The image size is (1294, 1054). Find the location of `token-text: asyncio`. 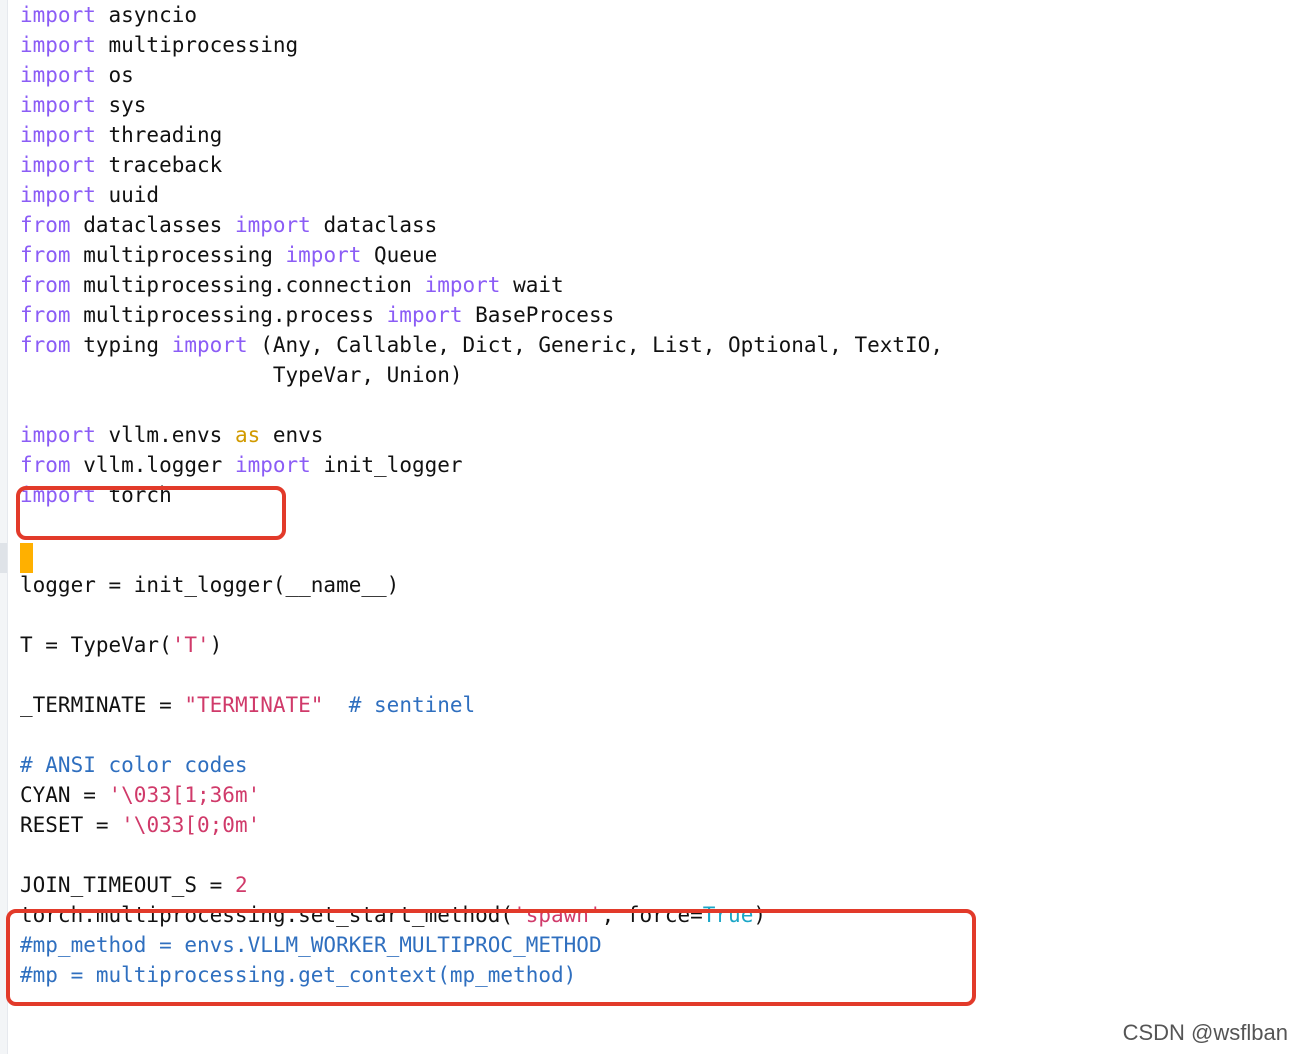

token-text: asyncio is located at coordinates (146, 15).